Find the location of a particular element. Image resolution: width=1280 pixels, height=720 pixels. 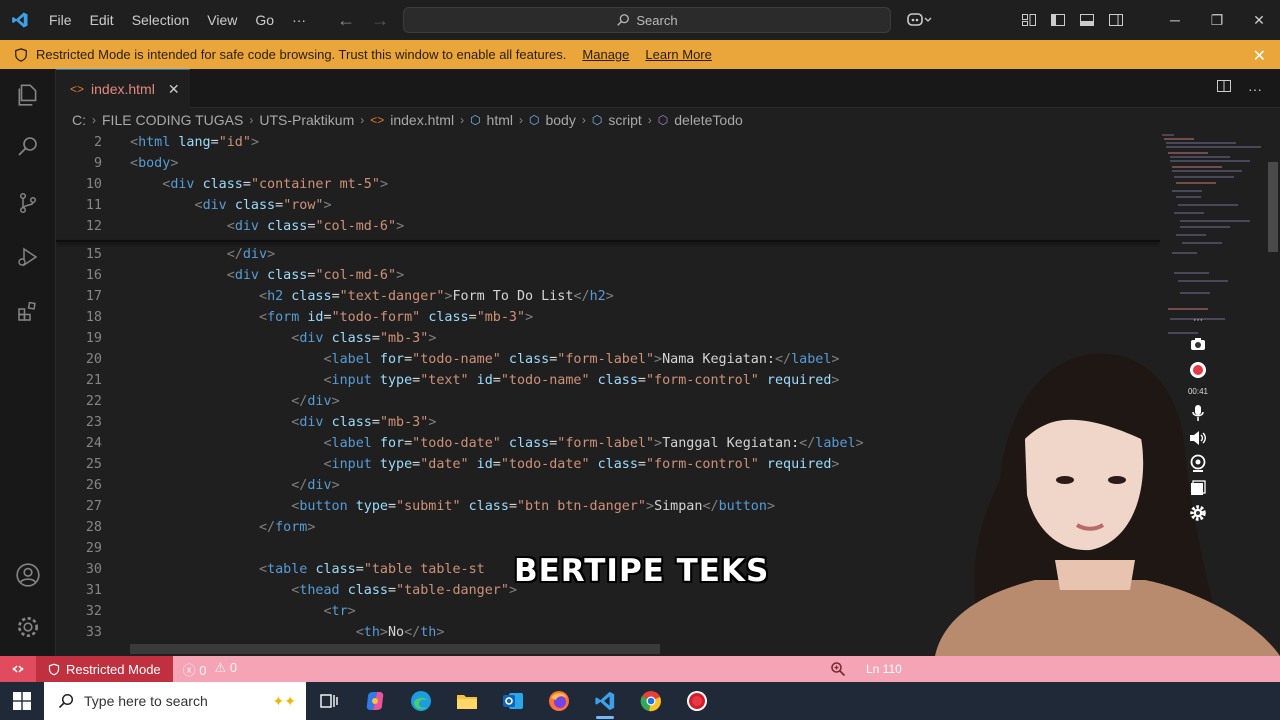

recorder-toolbar: ⋯ 00:41 is located at coordinates (1198, 417).